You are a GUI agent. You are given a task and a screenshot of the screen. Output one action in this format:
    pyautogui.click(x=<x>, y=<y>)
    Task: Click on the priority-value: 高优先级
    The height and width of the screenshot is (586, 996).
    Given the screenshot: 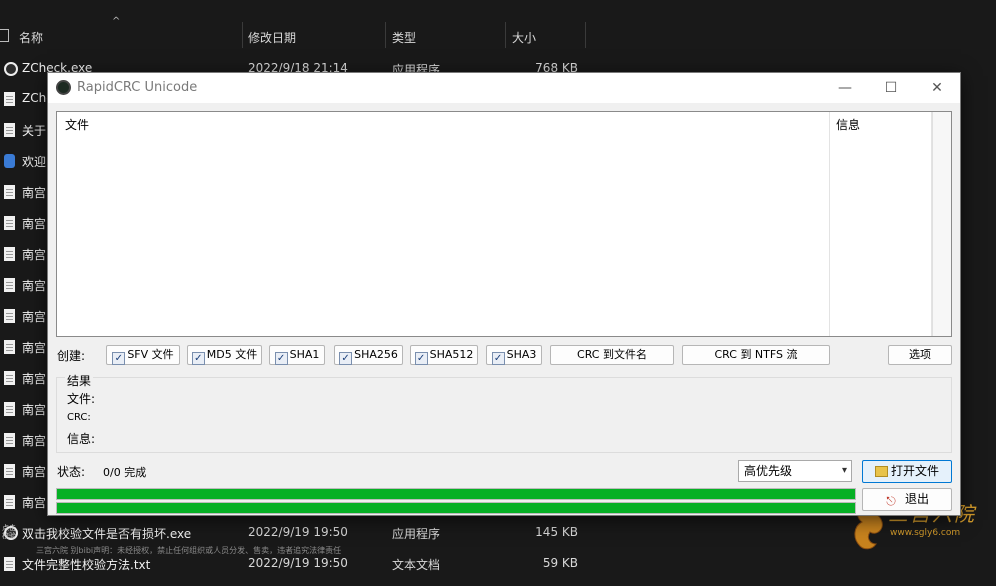 What is the action you would take?
    pyautogui.click(x=768, y=471)
    